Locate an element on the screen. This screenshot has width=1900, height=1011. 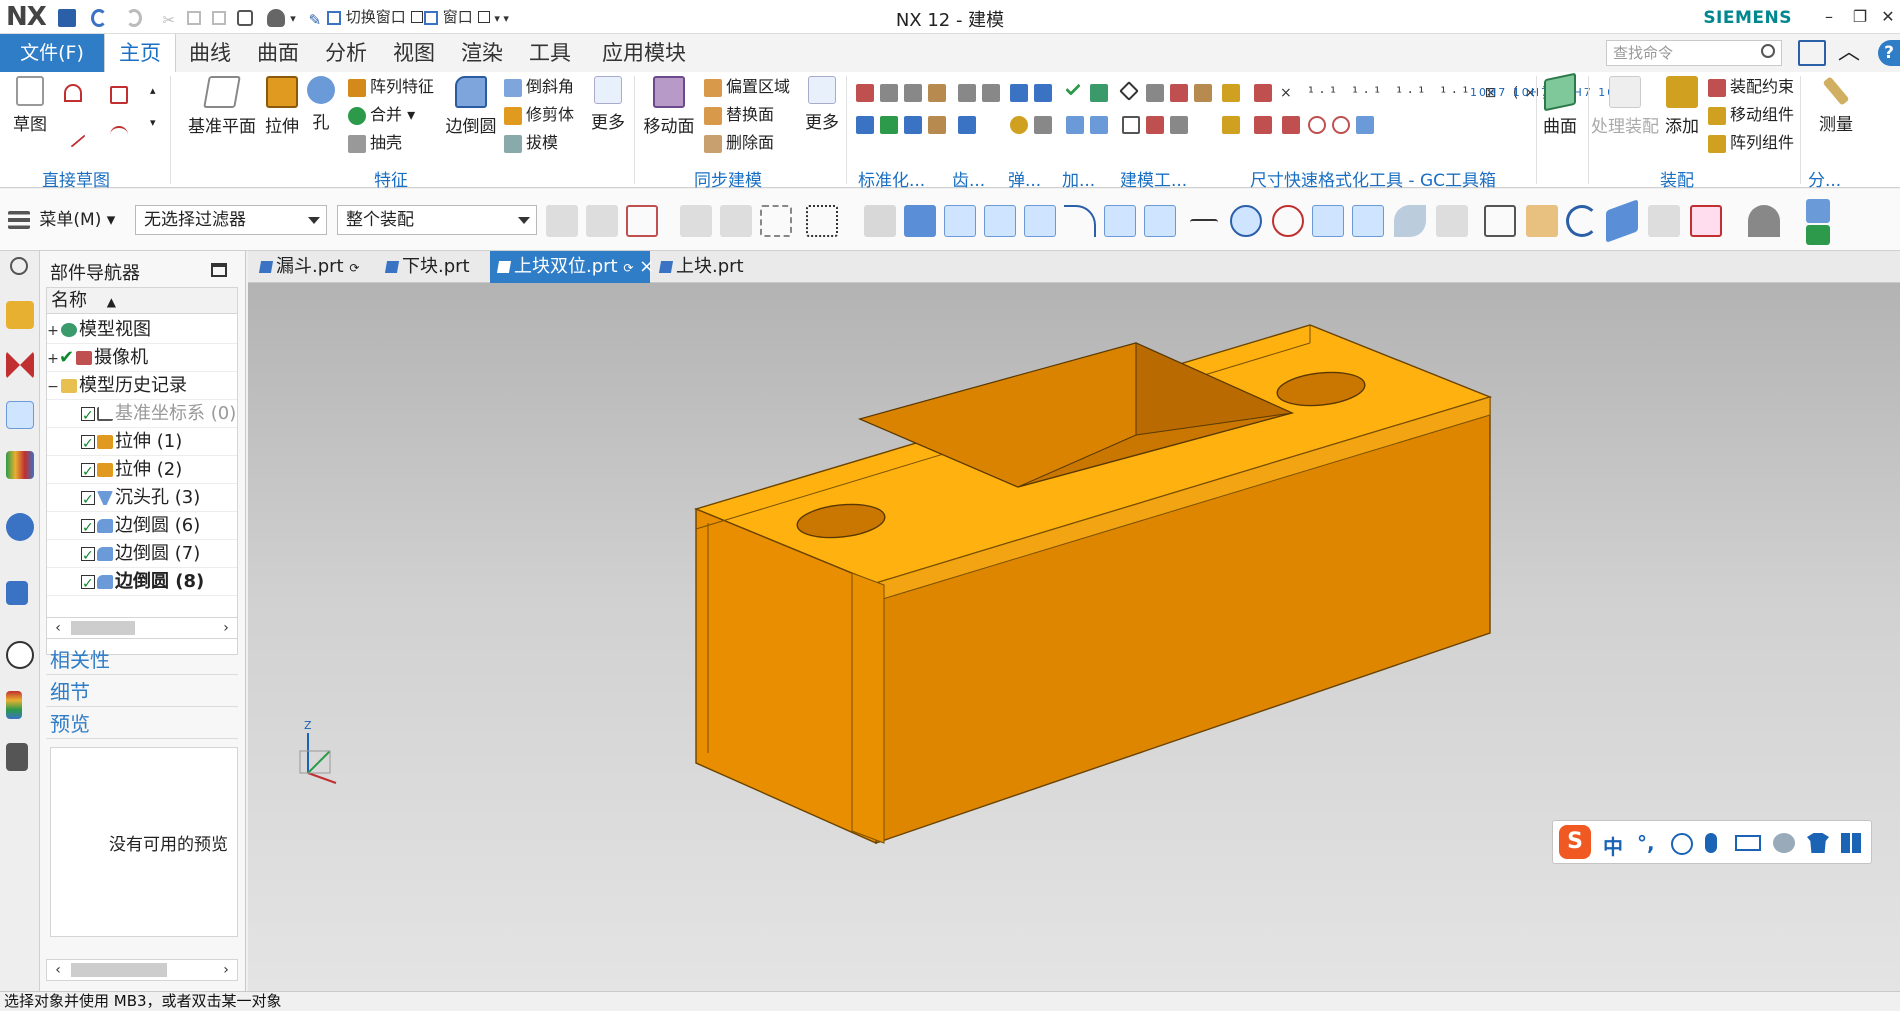
tree-item-current: 边倒圆 (8) is located at coordinates (142, 583).